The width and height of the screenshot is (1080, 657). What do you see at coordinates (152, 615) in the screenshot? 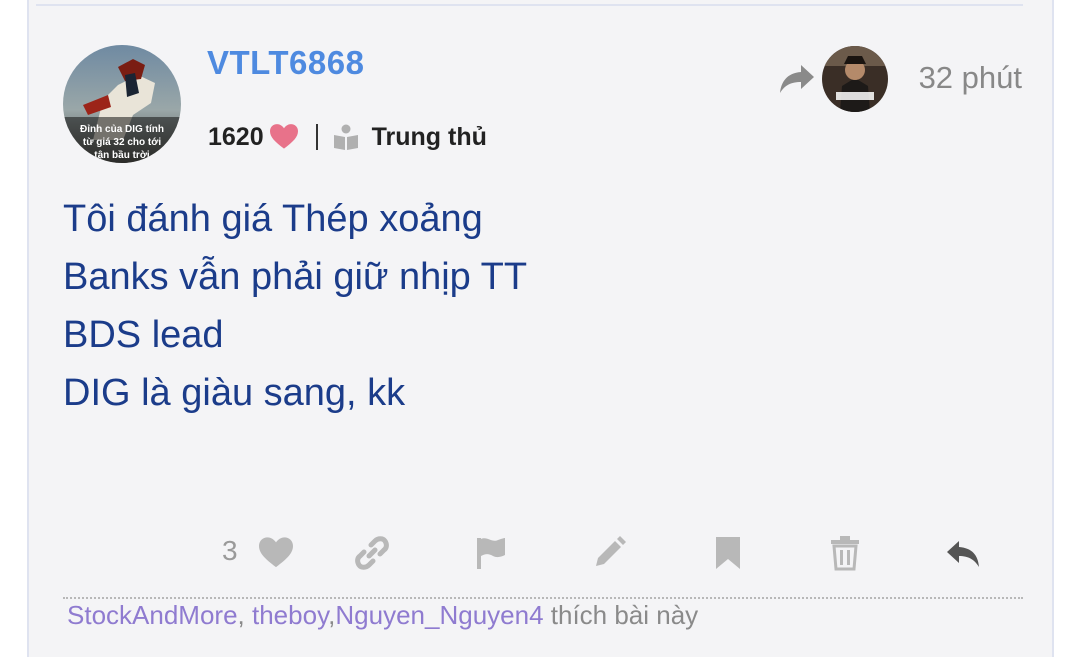
I see `liker-link: StockAndMore` at bounding box center [152, 615].